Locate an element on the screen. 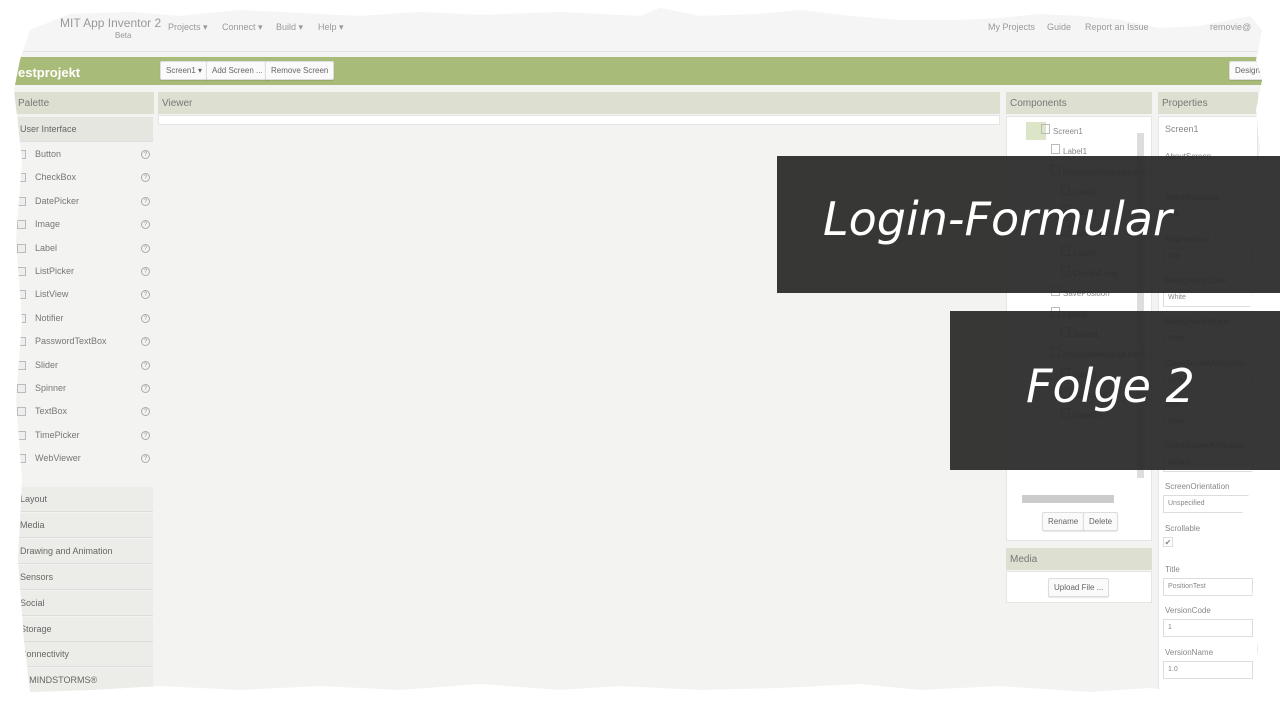  properties-header: Properties is located at coordinates (1208, 103).